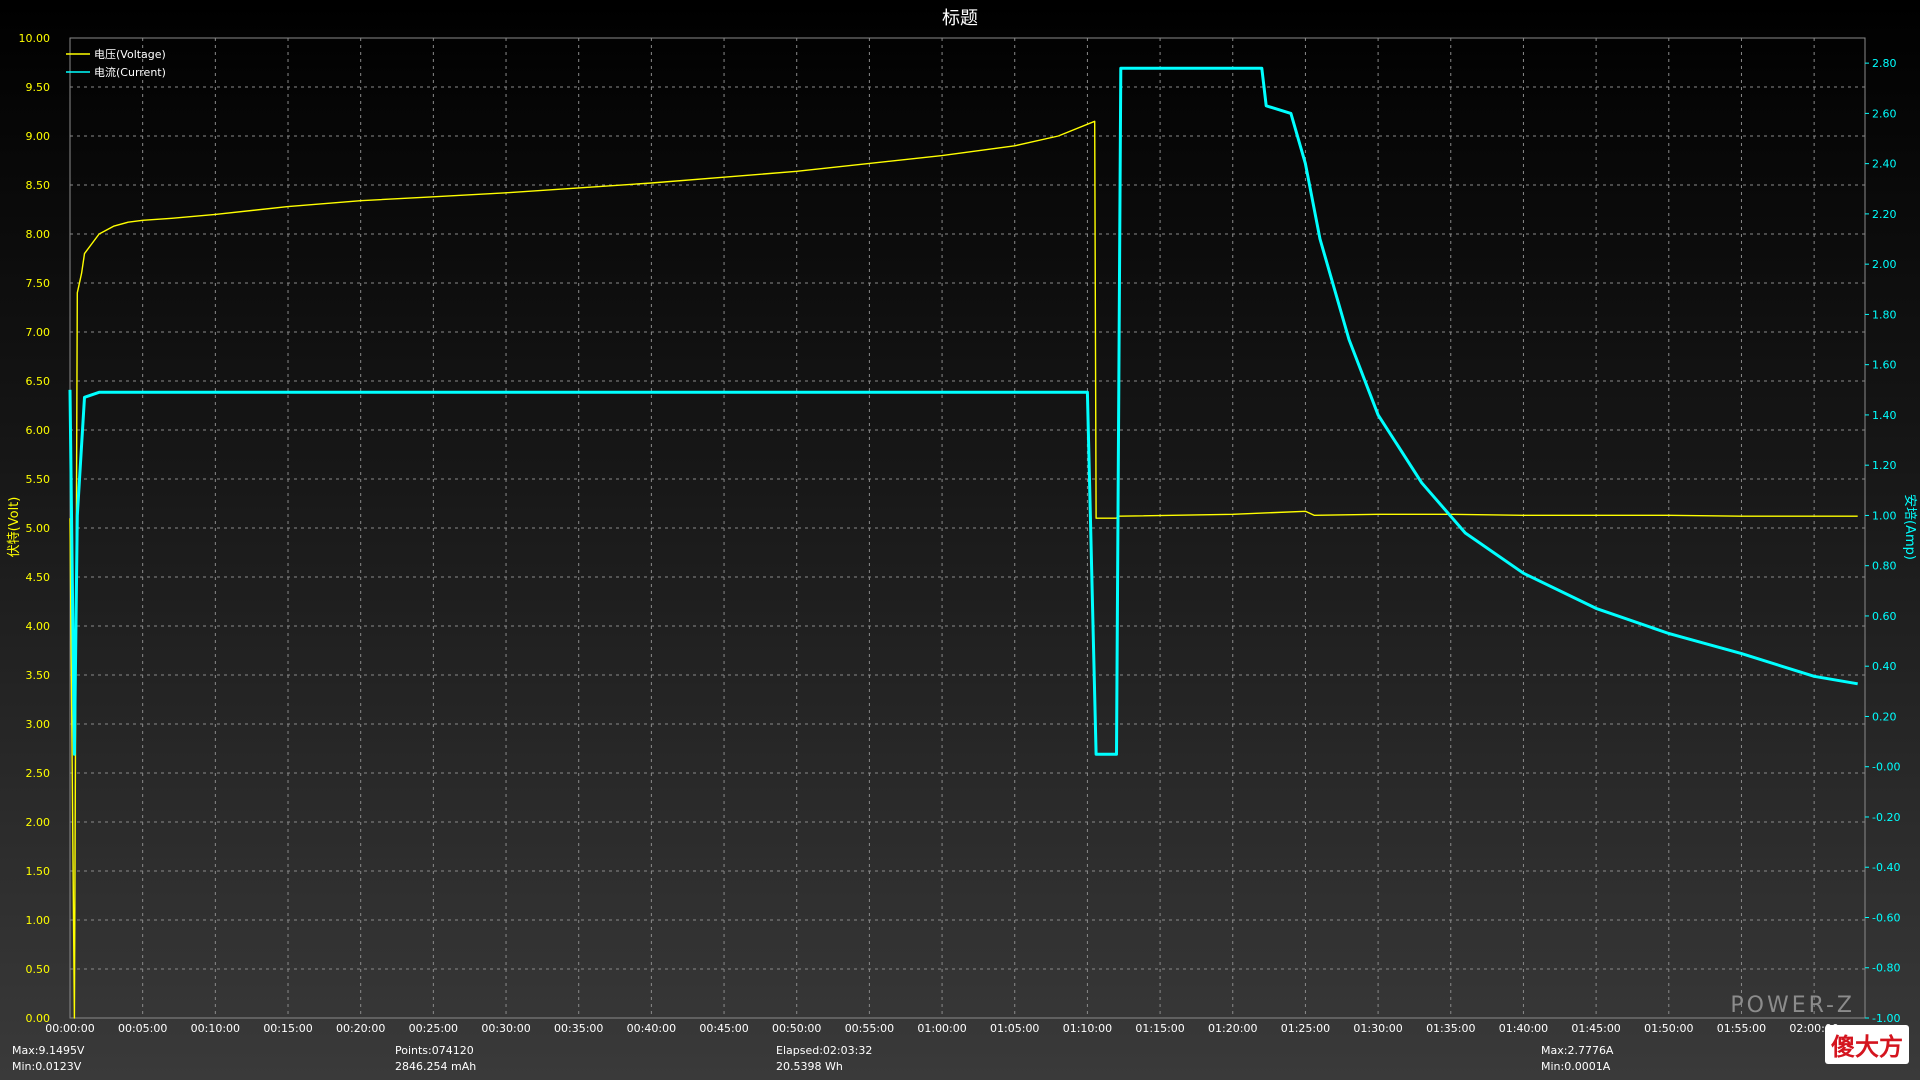  I want to click on left-tick-label: 5.00, so click(38, 528).